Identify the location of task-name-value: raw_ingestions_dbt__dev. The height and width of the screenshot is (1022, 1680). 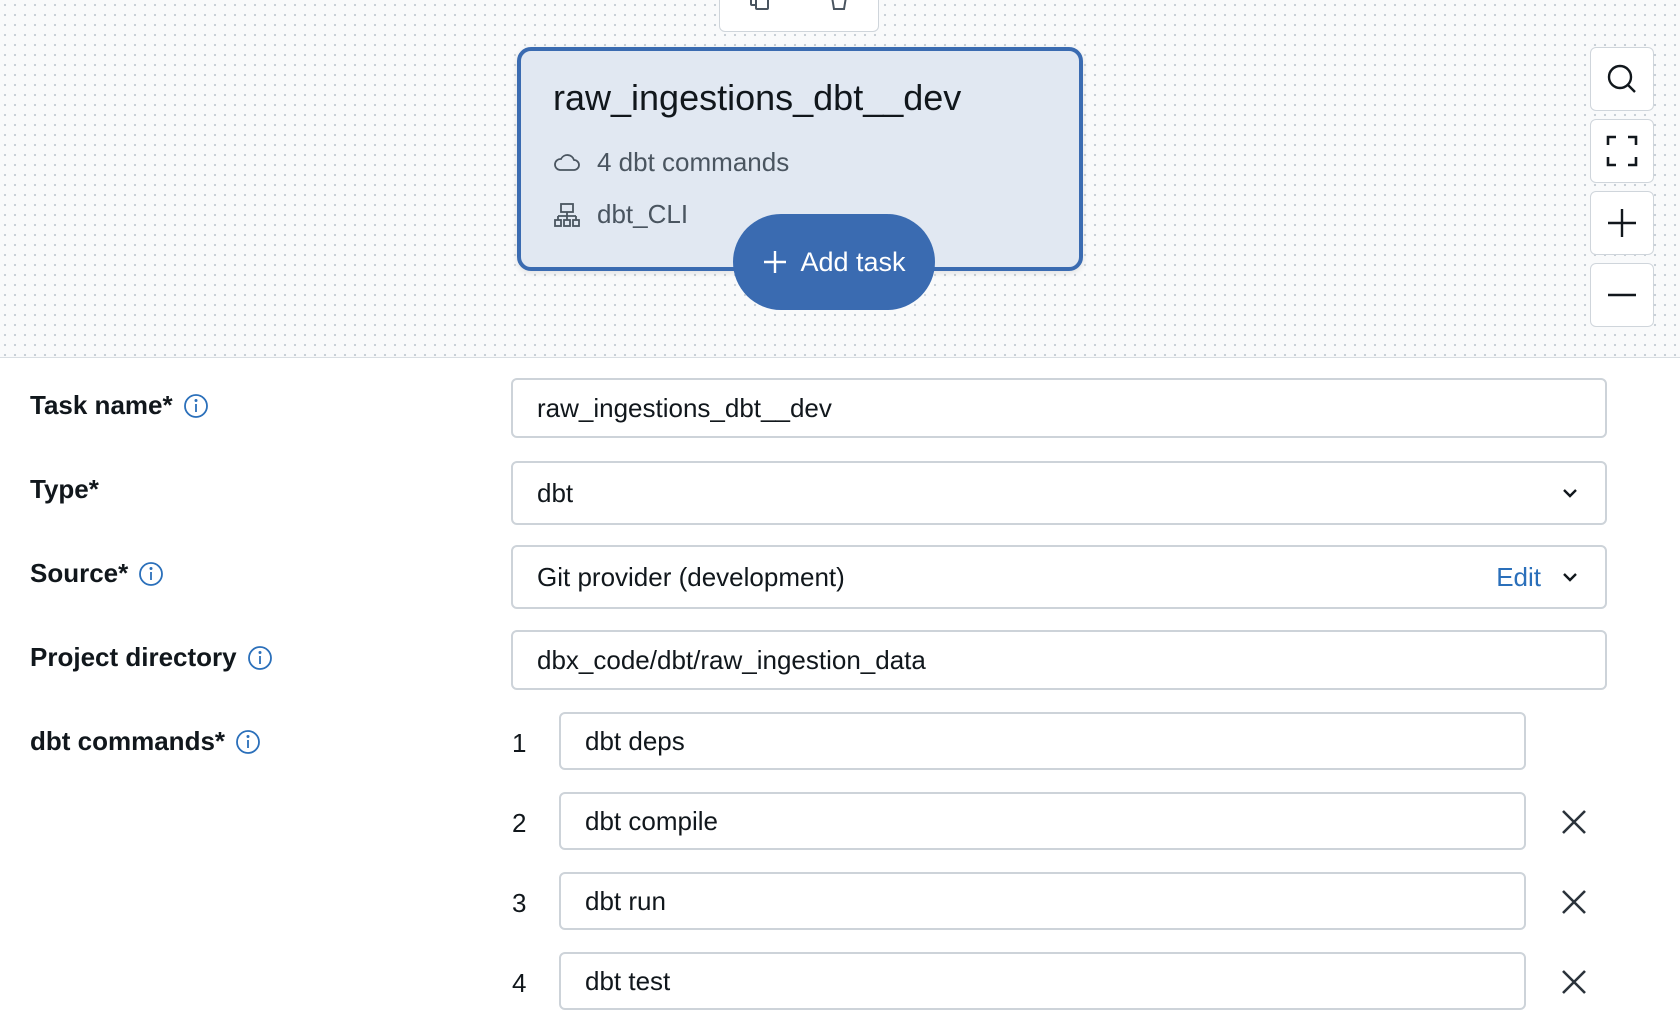
(684, 407).